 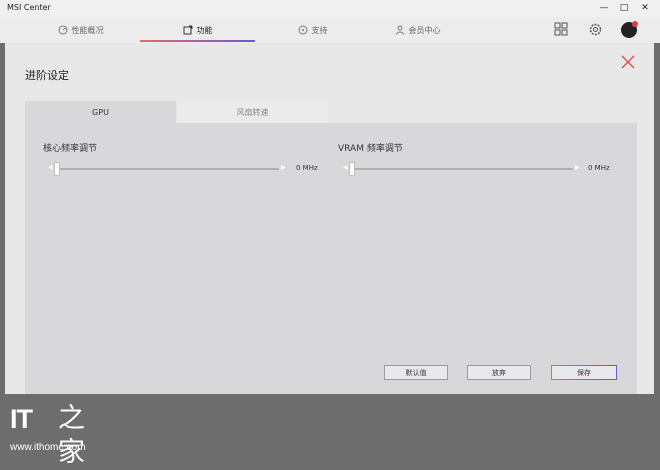 What do you see at coordinates (70, 149) in the screenshot?
I see `core-clock-label: 核心频率调节` at bounding box center [70, 149].